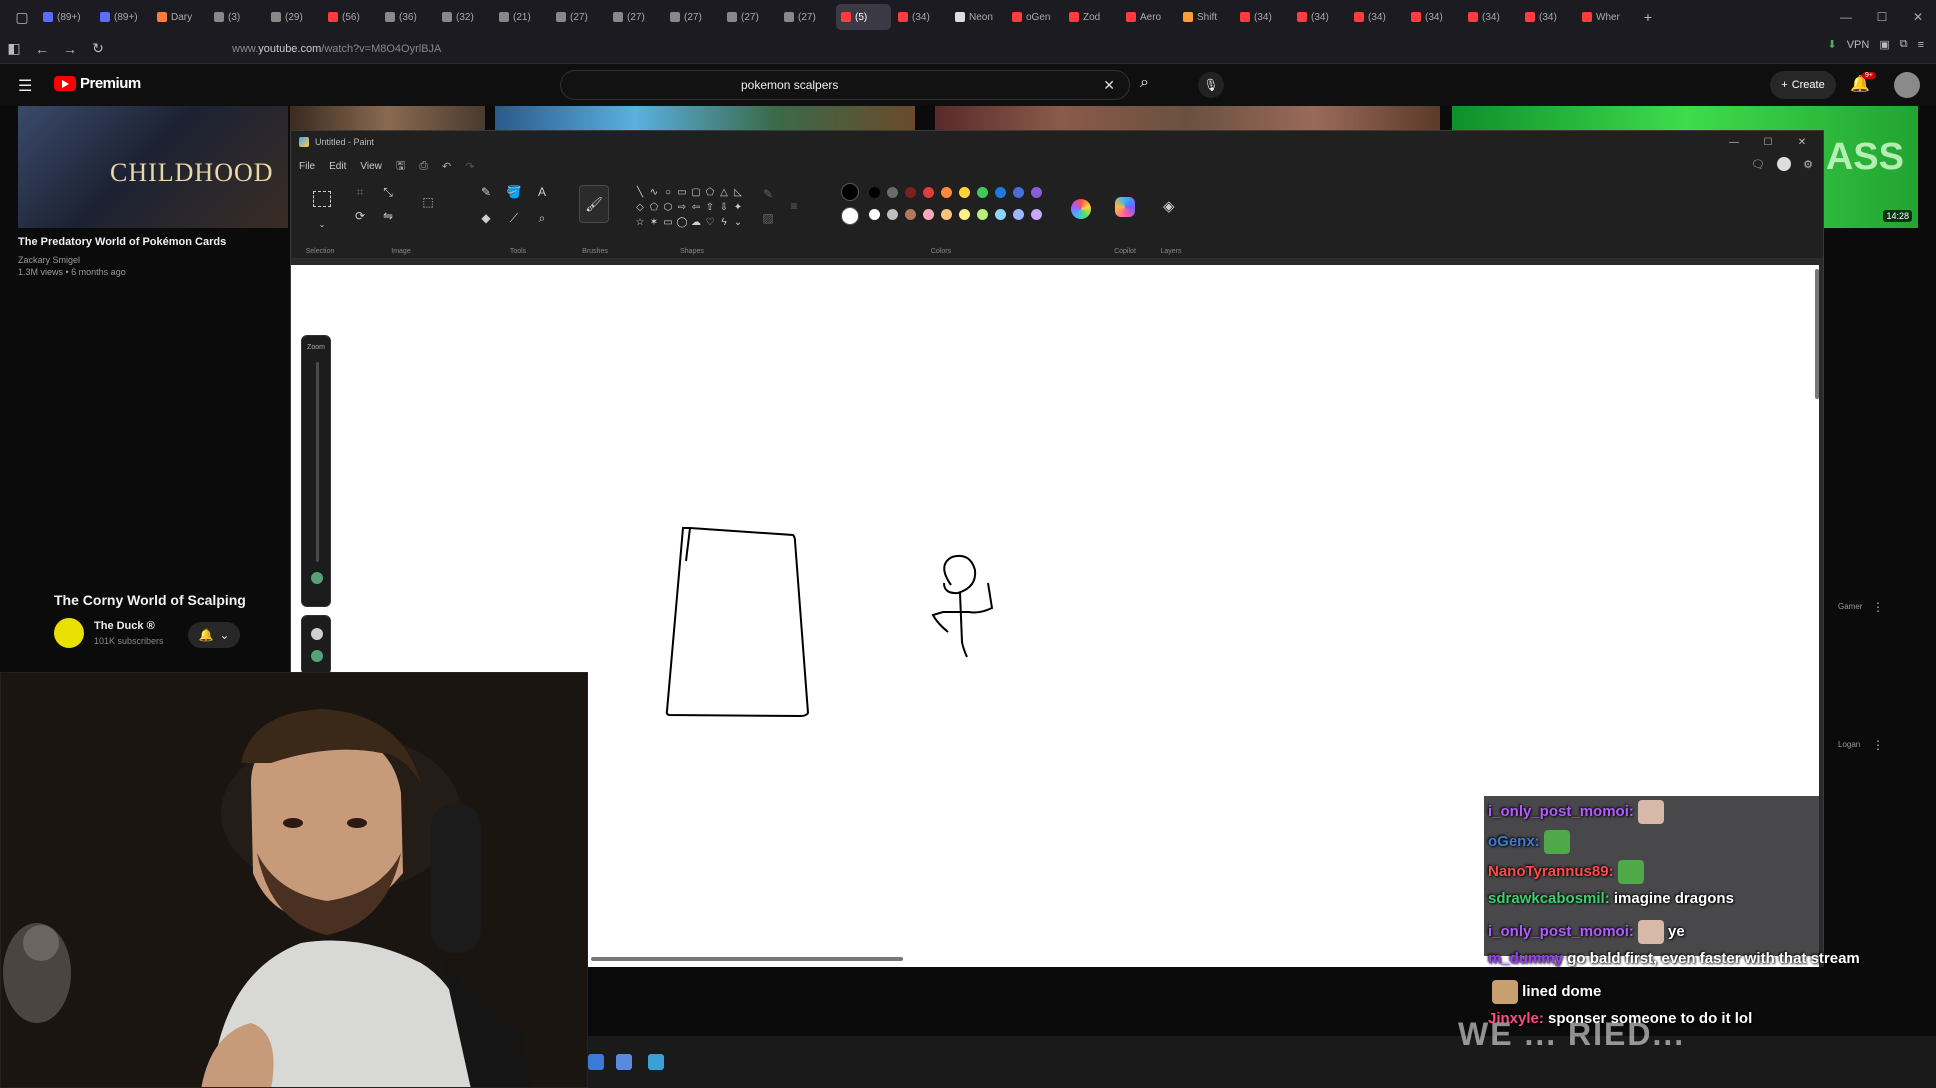 The width and height of the screenshot is (1936, 1088). I want to click on star6-shape-icon: ✶, so click(654, 222).